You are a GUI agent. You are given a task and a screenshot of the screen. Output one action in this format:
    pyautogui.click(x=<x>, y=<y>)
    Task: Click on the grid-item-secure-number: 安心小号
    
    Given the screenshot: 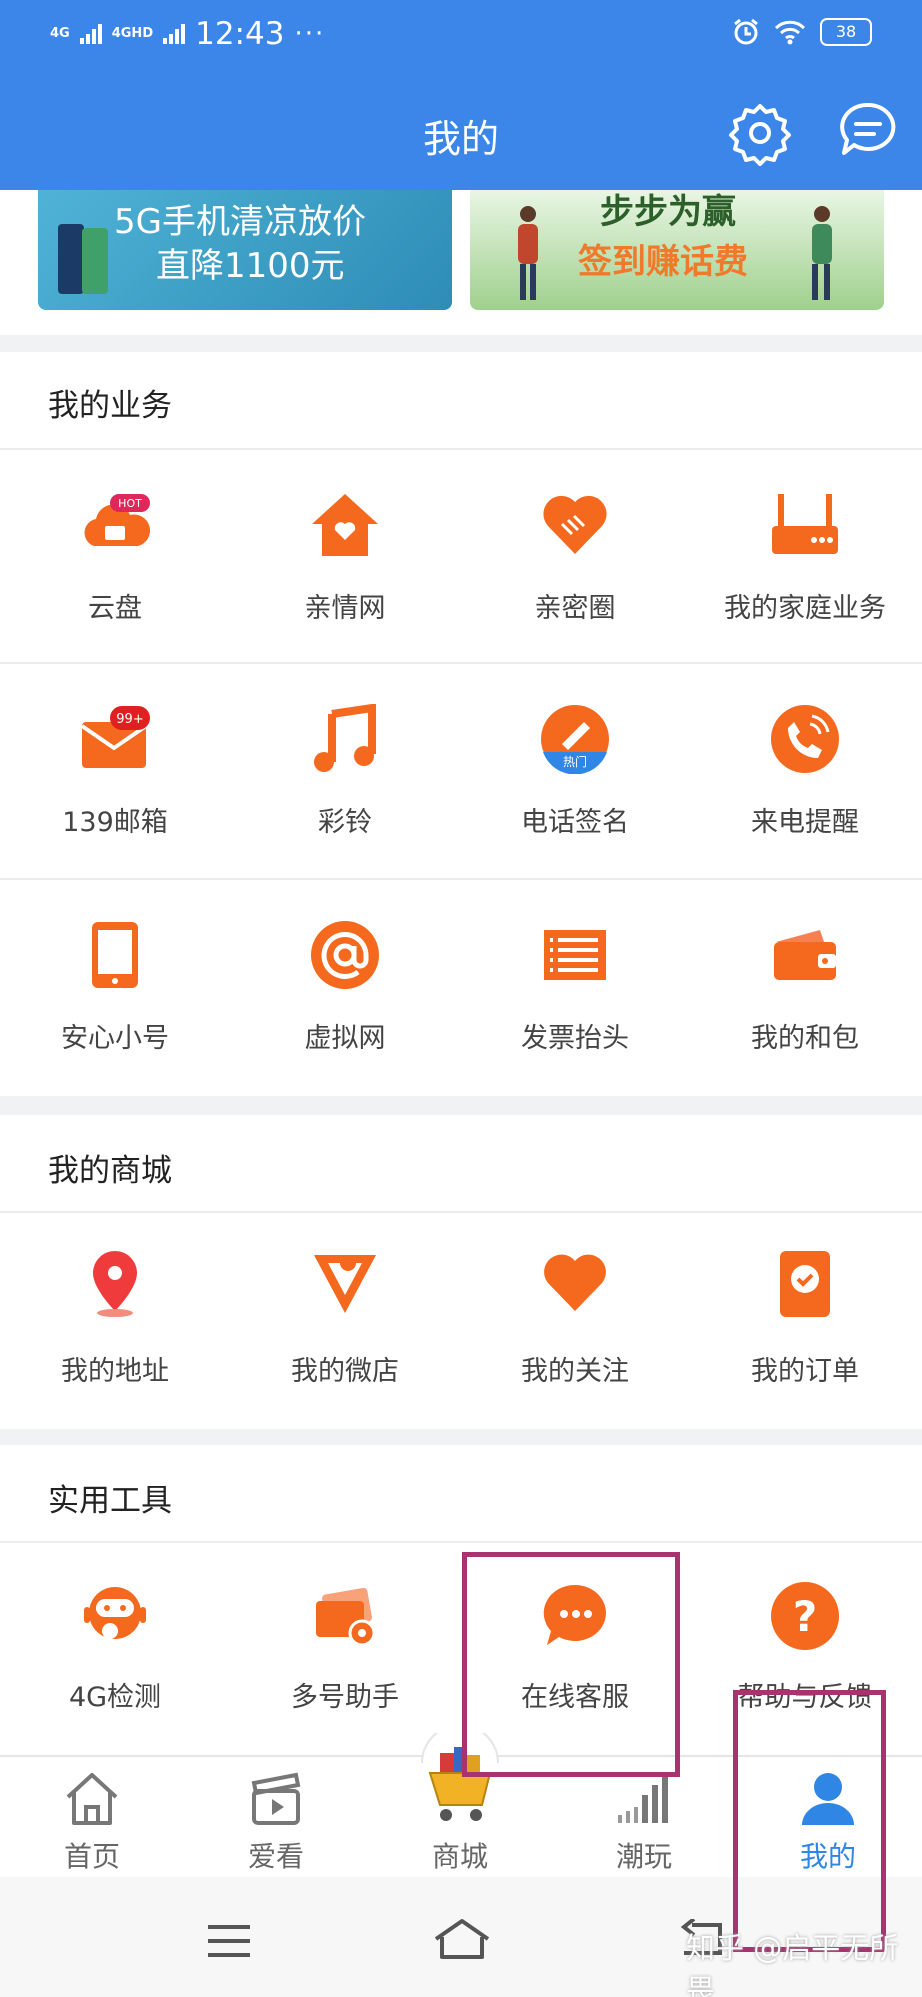 What is the action you would take?
    pyautogui.click(x=115, y=987)
    